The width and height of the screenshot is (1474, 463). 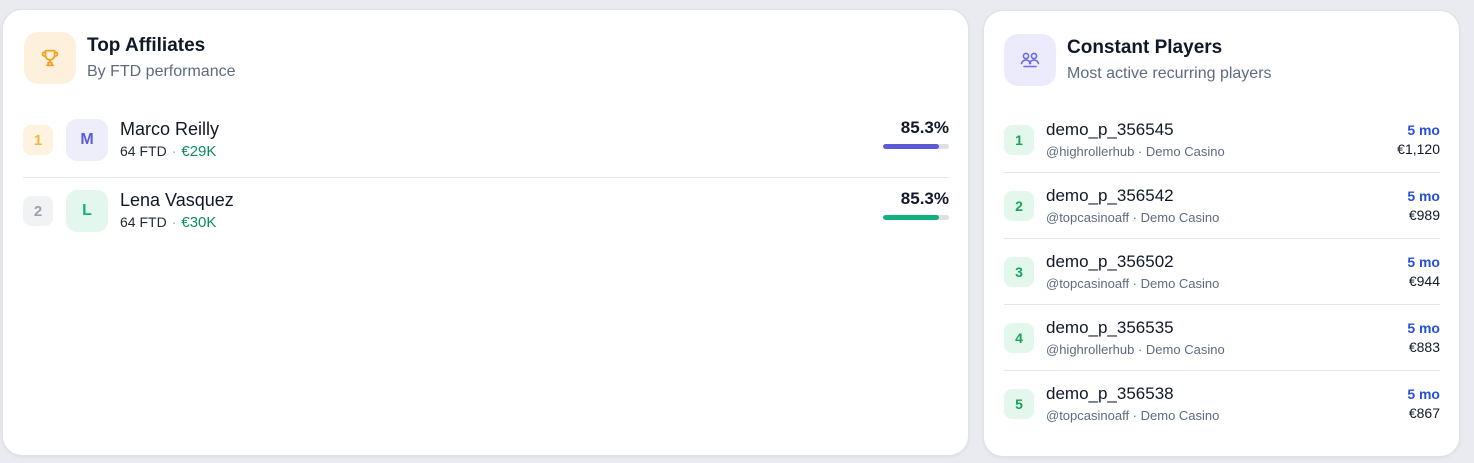 I want to click on rank-badge: 3, so click(x=1019, y=272).